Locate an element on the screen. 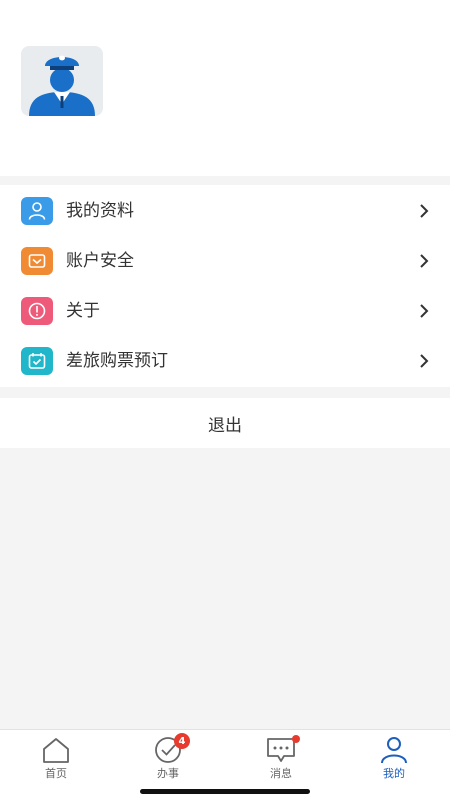 This screenshot has width=450, height=800. tab-label: 办事 is located at coordinates (168, 773).